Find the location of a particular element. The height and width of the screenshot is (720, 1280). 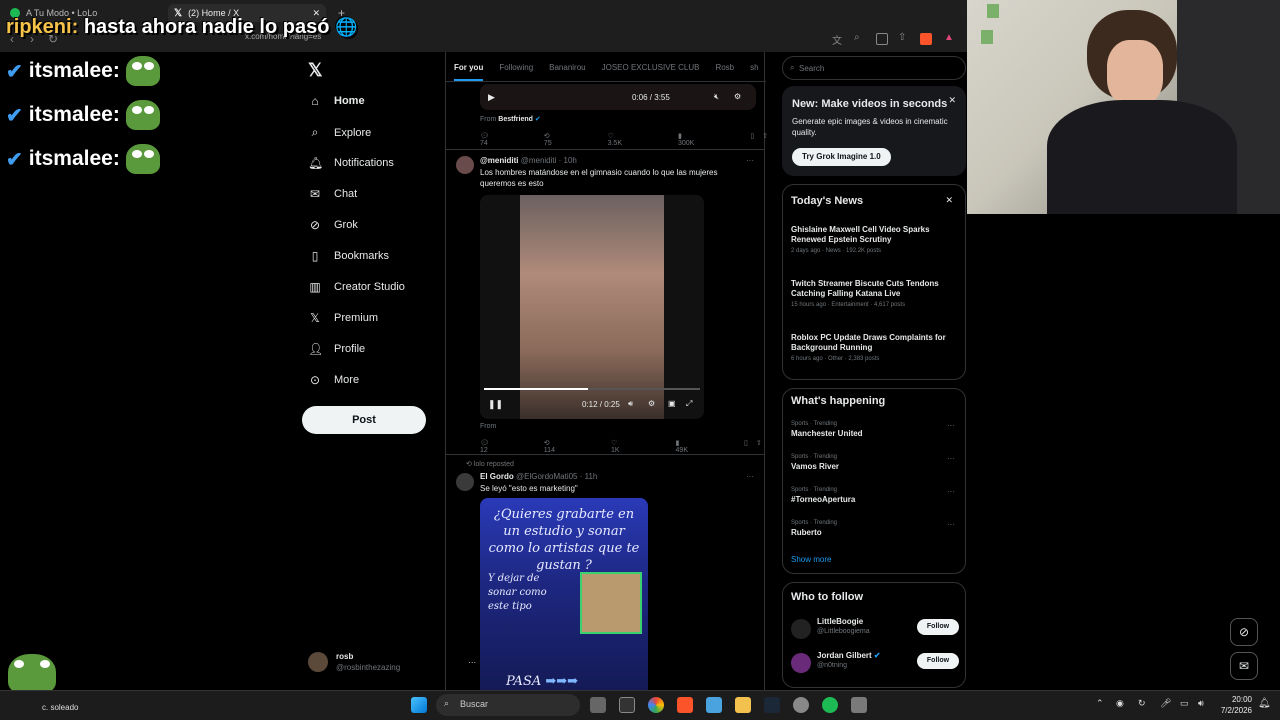

epic-games-icon is located at coordinates (627, 705).